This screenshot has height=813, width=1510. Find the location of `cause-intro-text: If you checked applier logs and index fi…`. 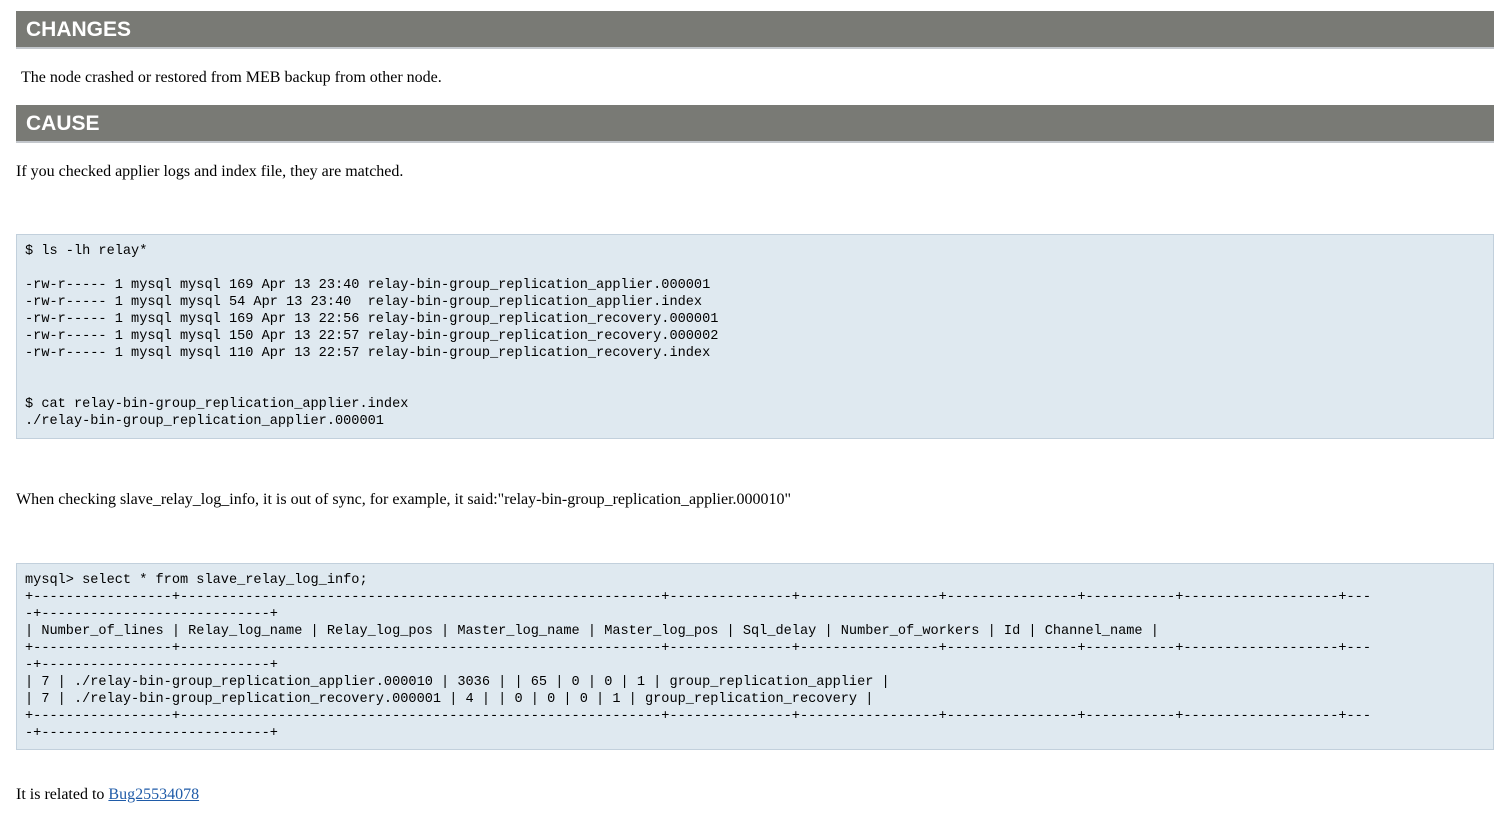

cause-intro-text: If you checked applier logs and index fi… is located at coordinates (210, 171).